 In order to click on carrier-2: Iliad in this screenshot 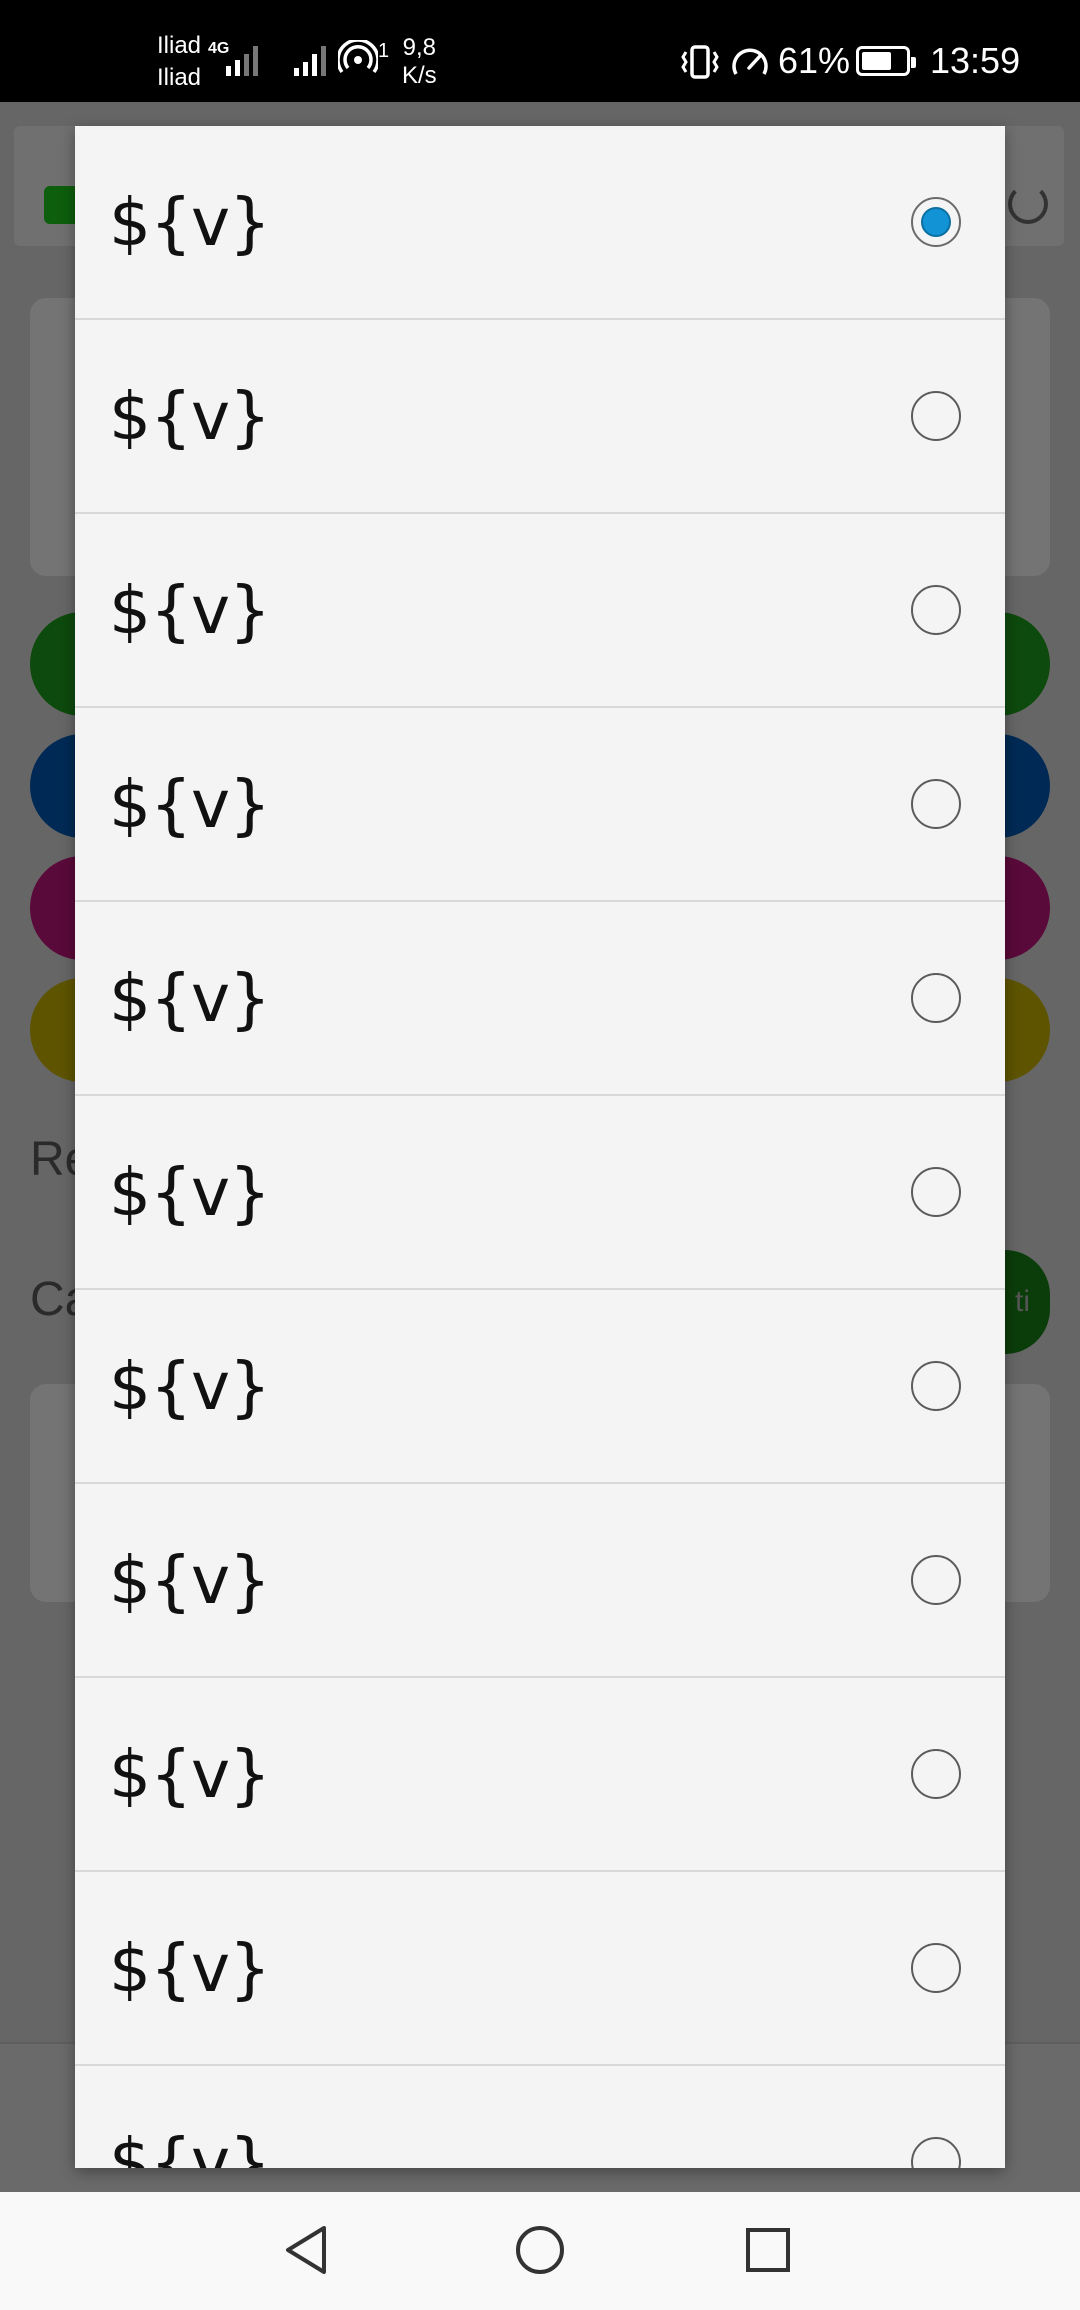, I will do `click(179, 77)`.